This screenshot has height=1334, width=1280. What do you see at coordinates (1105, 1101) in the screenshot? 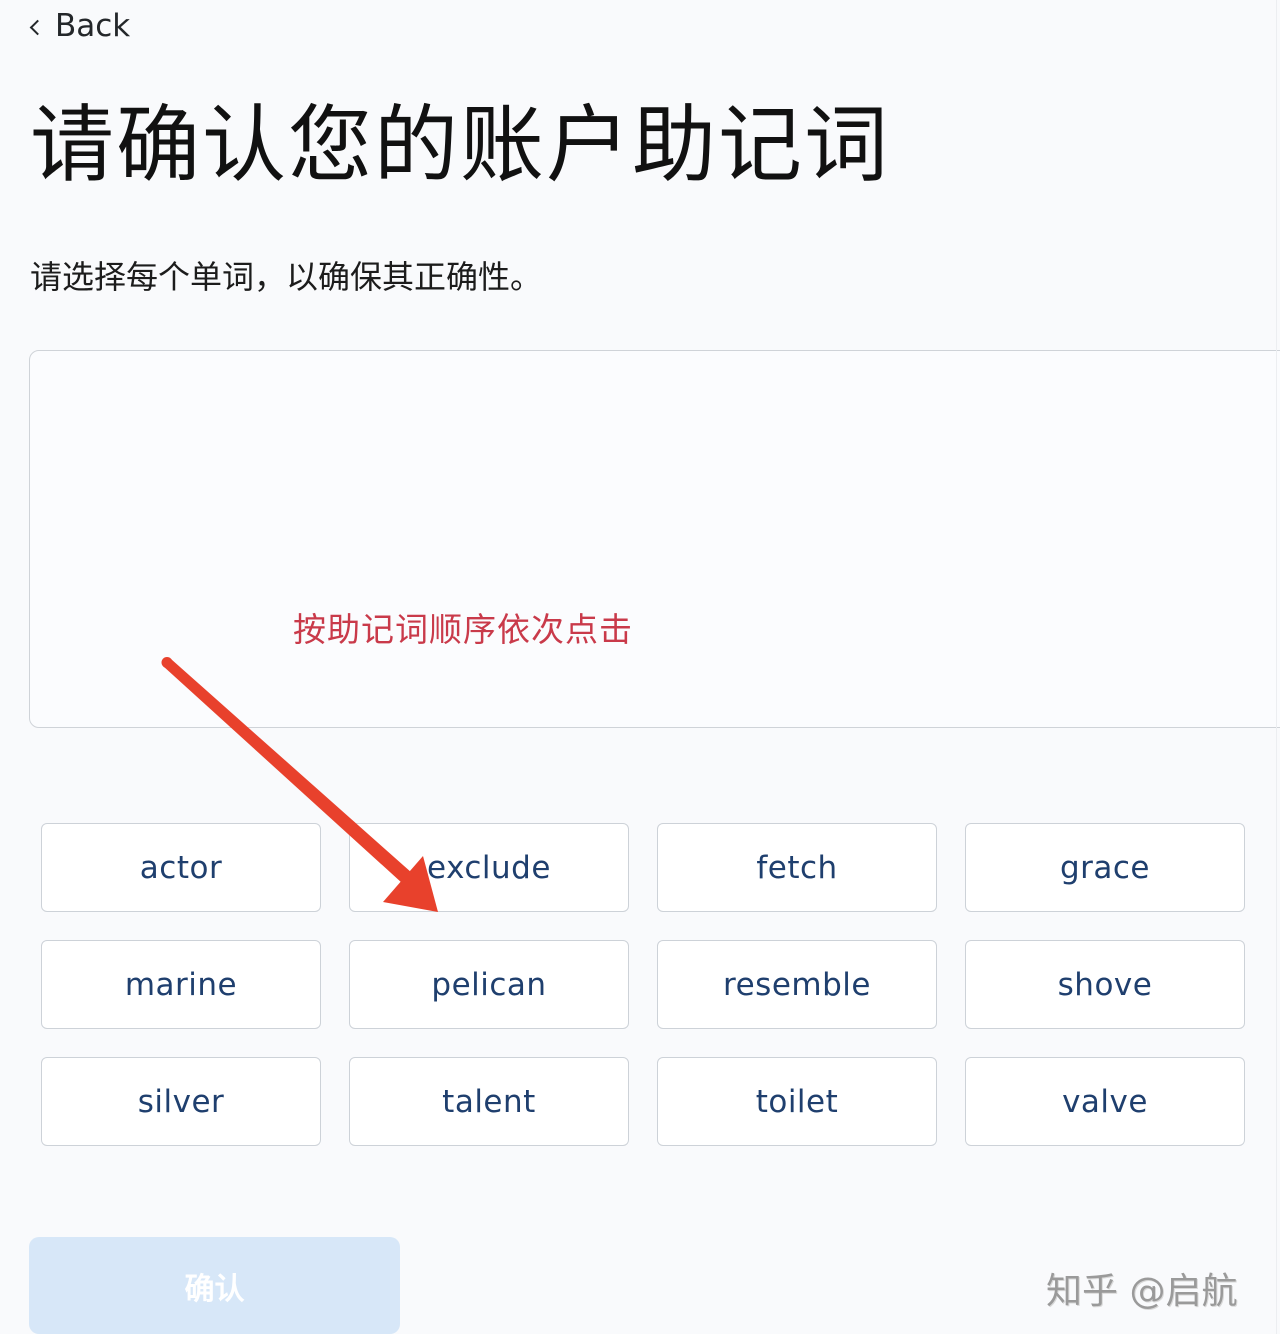
I see `word-button-valve: valve` at bounding box center [1105, 1101].